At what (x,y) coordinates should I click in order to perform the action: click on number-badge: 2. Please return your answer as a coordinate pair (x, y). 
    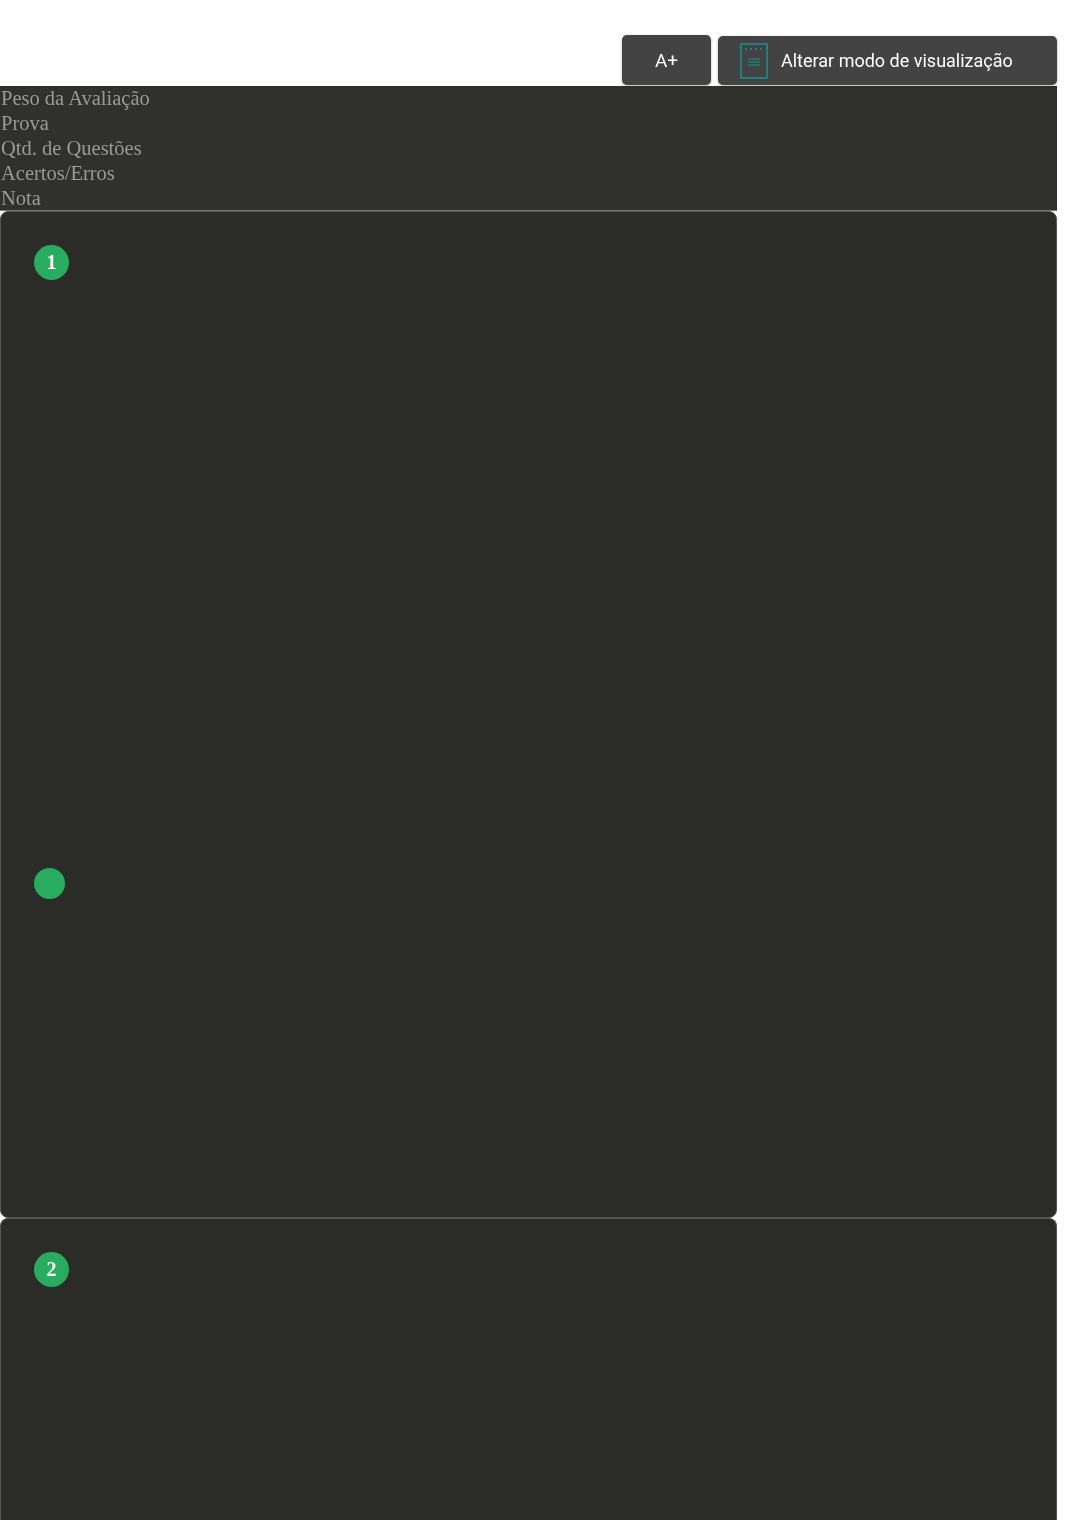
    Looking at the image, I should click on (51, 1269).